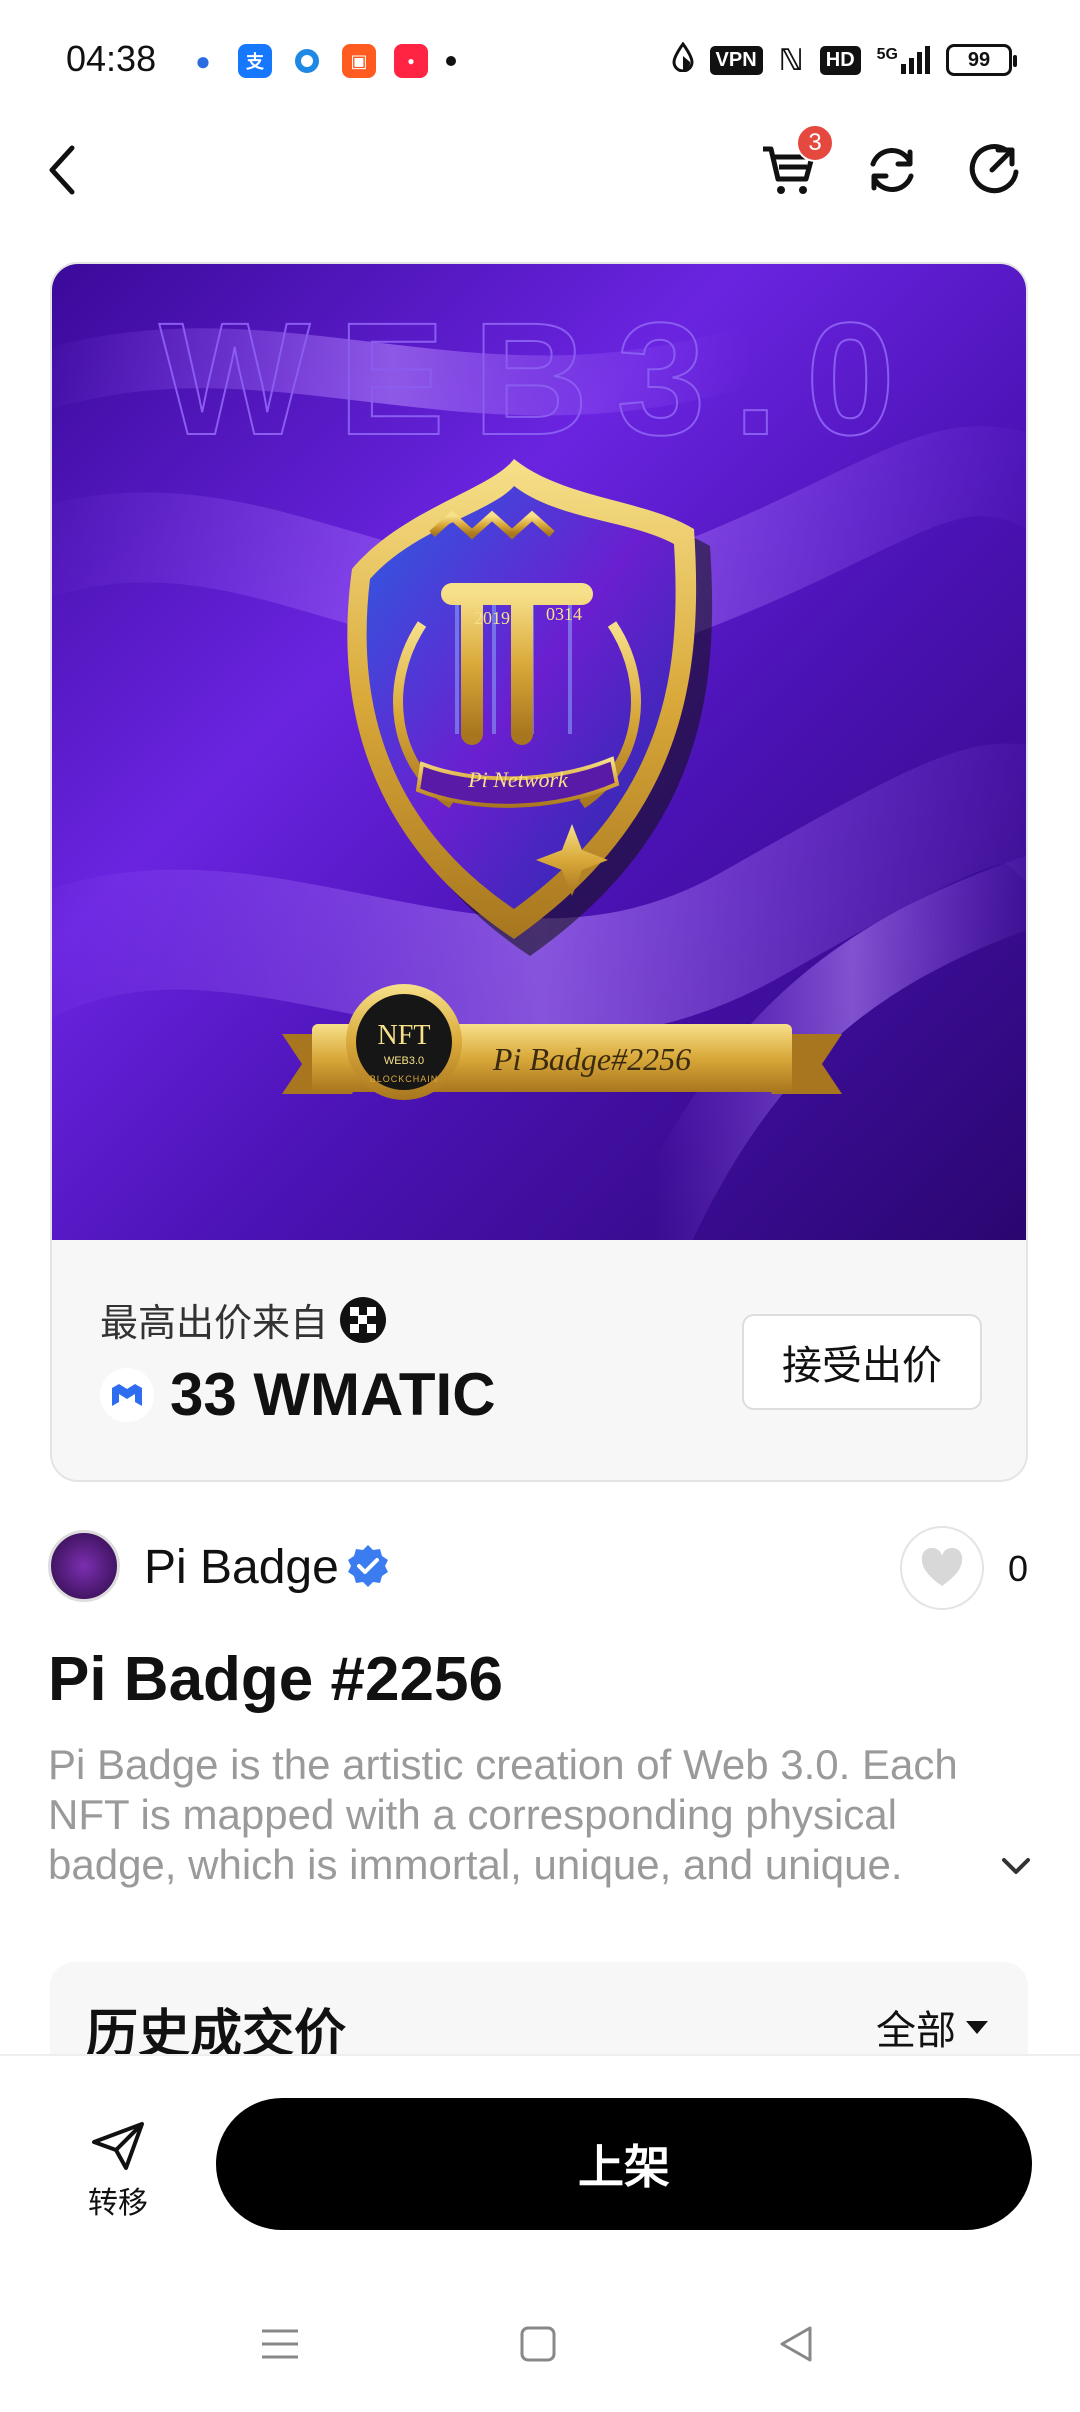  I want to click on menu-nav-button, so click(280, 2344).